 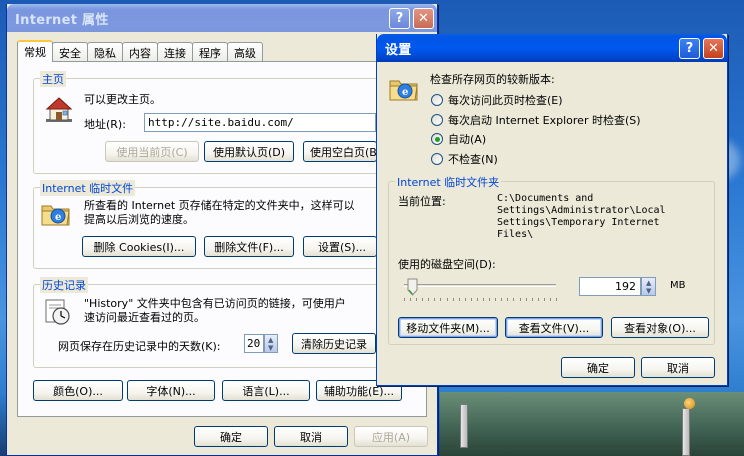 I want to click on temp-files-folder-icon: e, so click(x=55, y=215).